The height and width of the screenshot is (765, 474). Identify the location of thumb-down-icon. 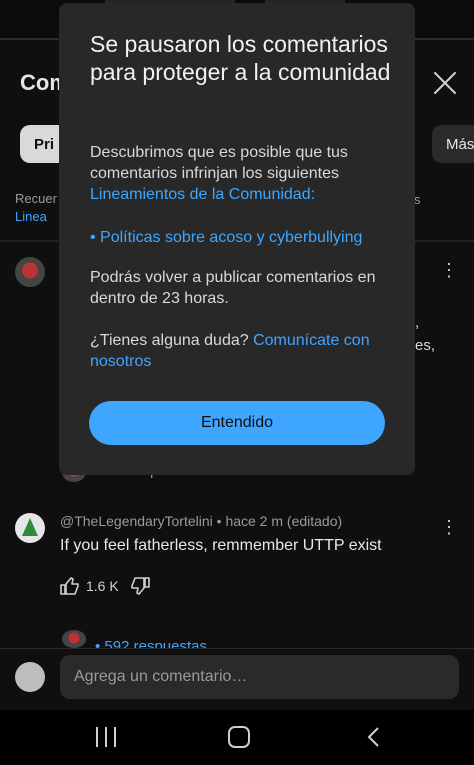
(140, 586).